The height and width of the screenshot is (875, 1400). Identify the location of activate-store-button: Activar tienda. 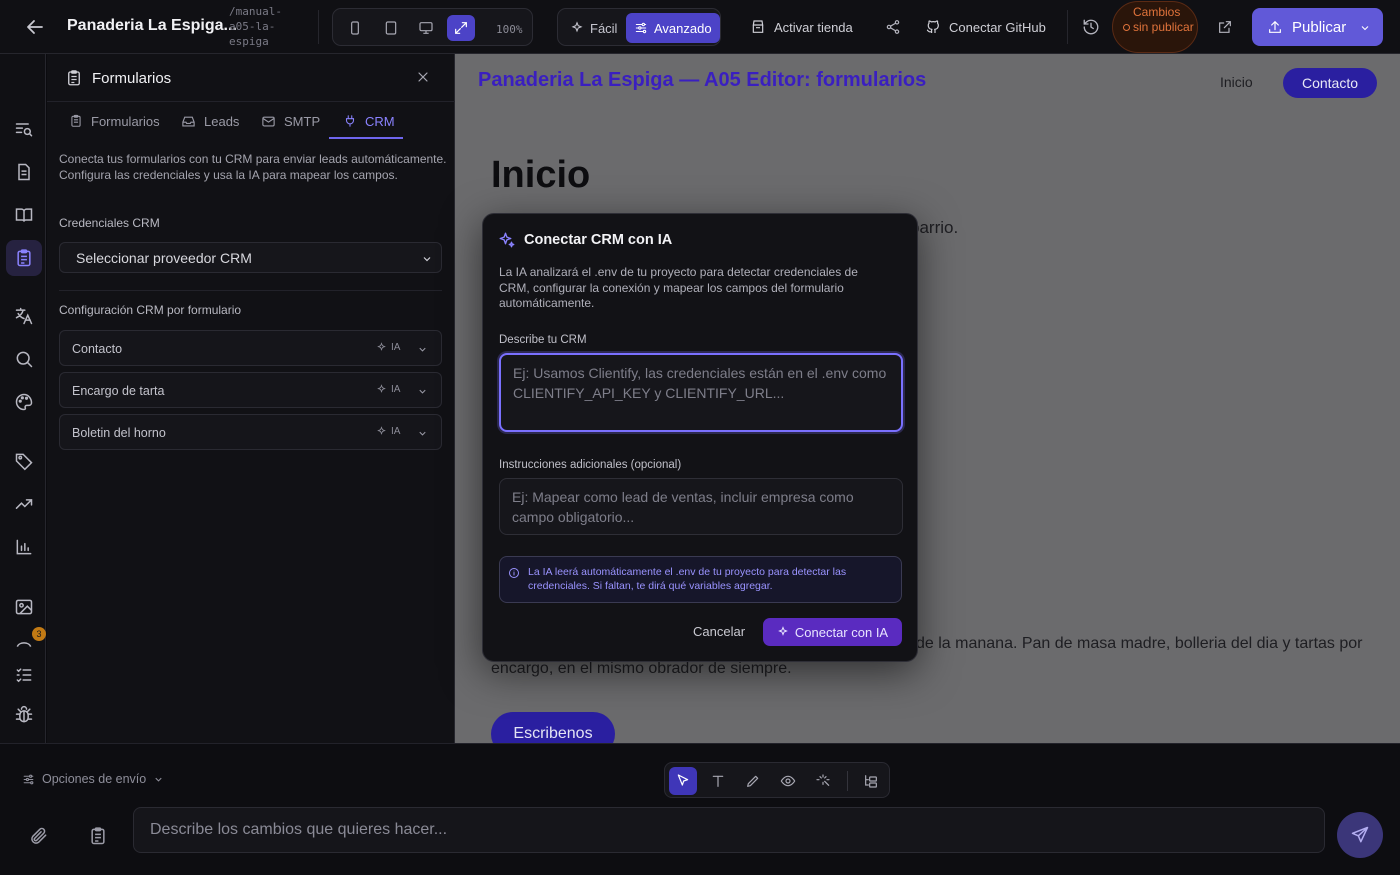
(801, 27).